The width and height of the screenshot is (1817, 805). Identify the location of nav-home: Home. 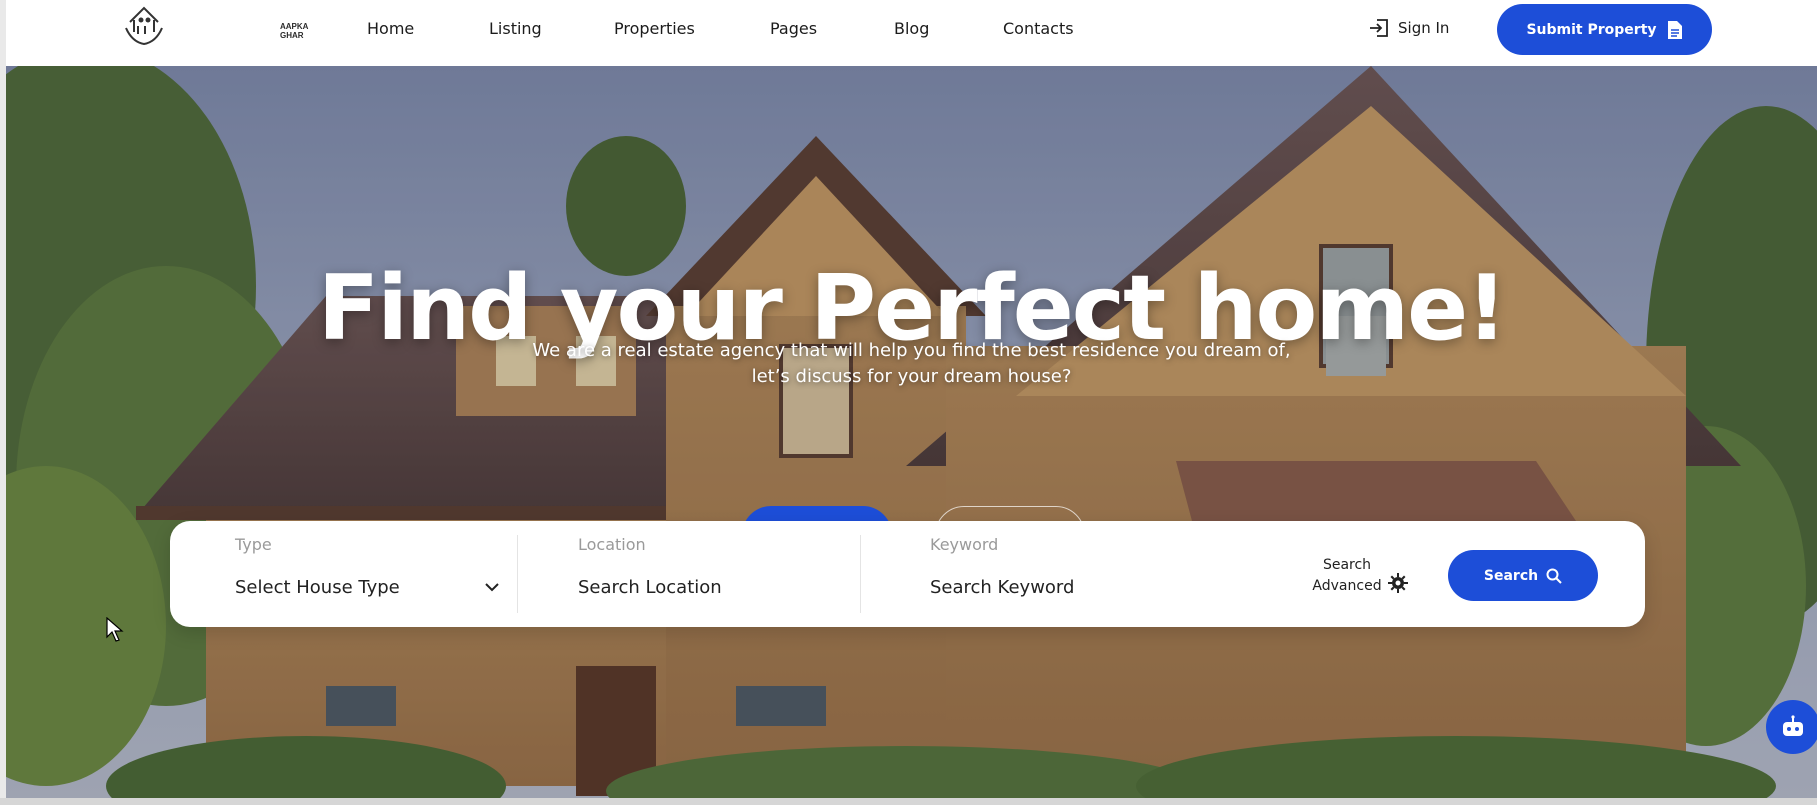
(390, 28).